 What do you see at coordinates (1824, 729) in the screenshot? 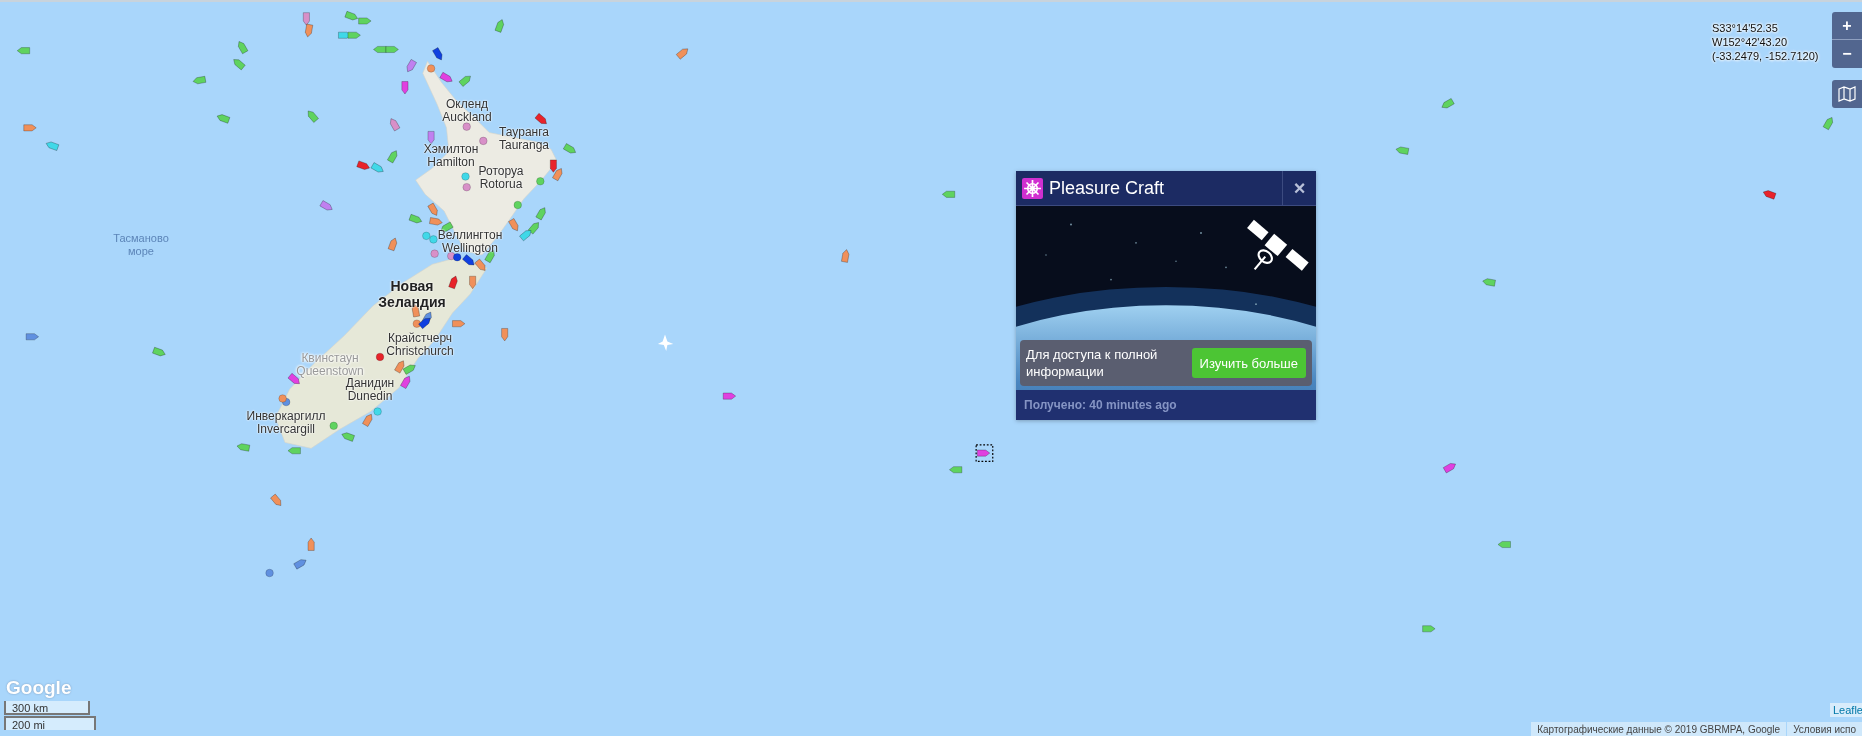
I see `terms-link: Условия испо` at bounding box center [1824, 729].